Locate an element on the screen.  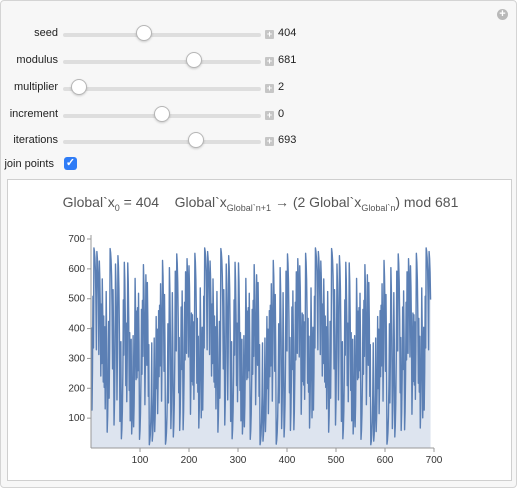
x-tick-label: 400 is located at coordinates (287, 460).